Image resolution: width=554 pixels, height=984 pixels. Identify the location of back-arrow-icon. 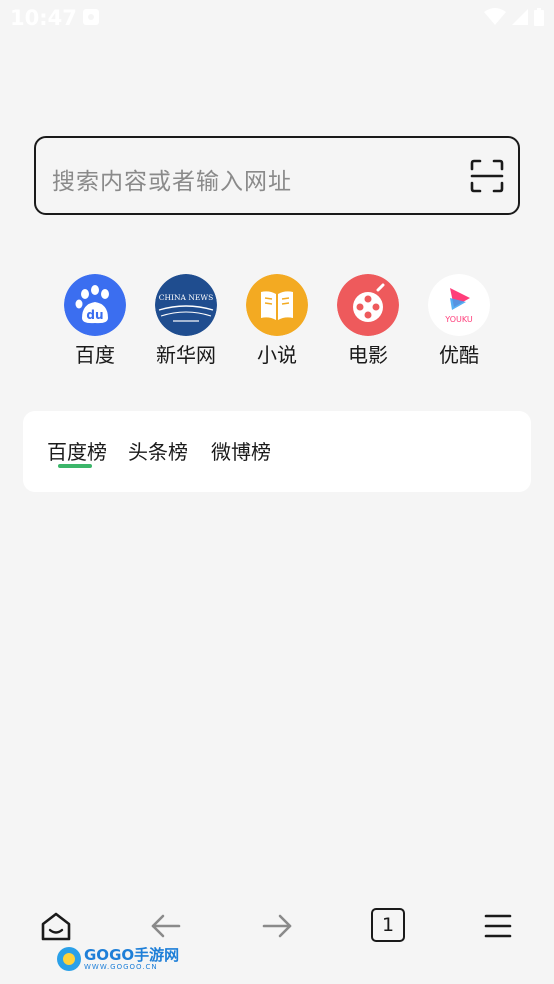
(166, 926).